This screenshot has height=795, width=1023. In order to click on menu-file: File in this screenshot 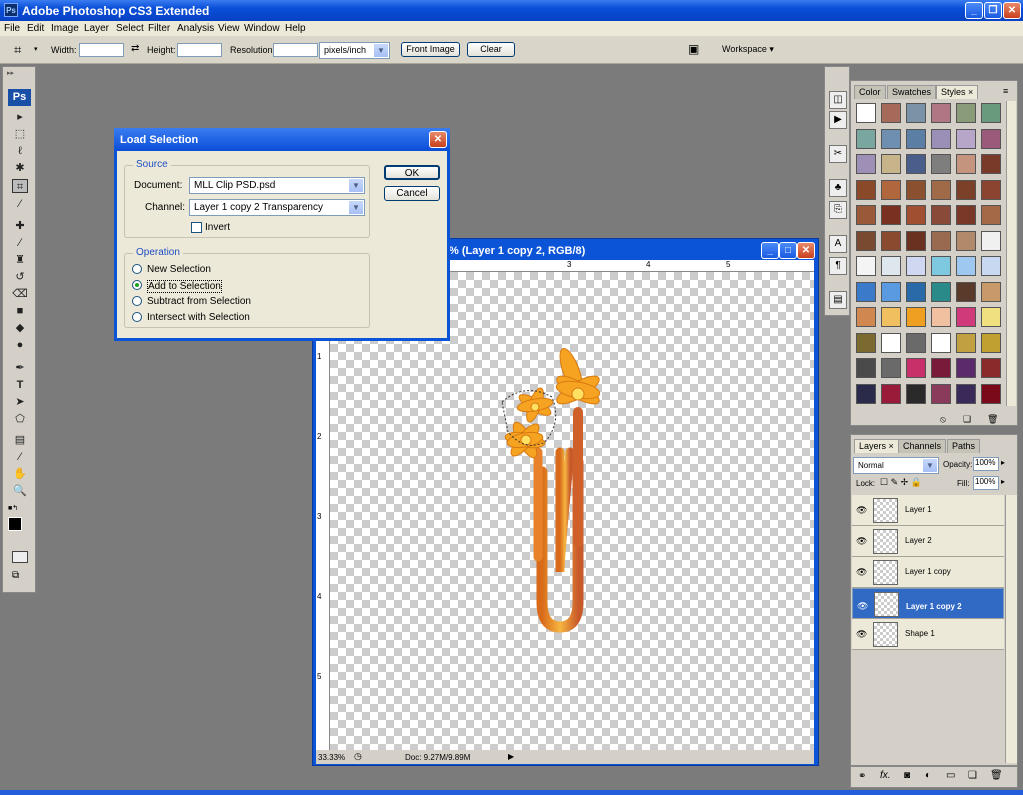, I will do `click(12, 28)`.